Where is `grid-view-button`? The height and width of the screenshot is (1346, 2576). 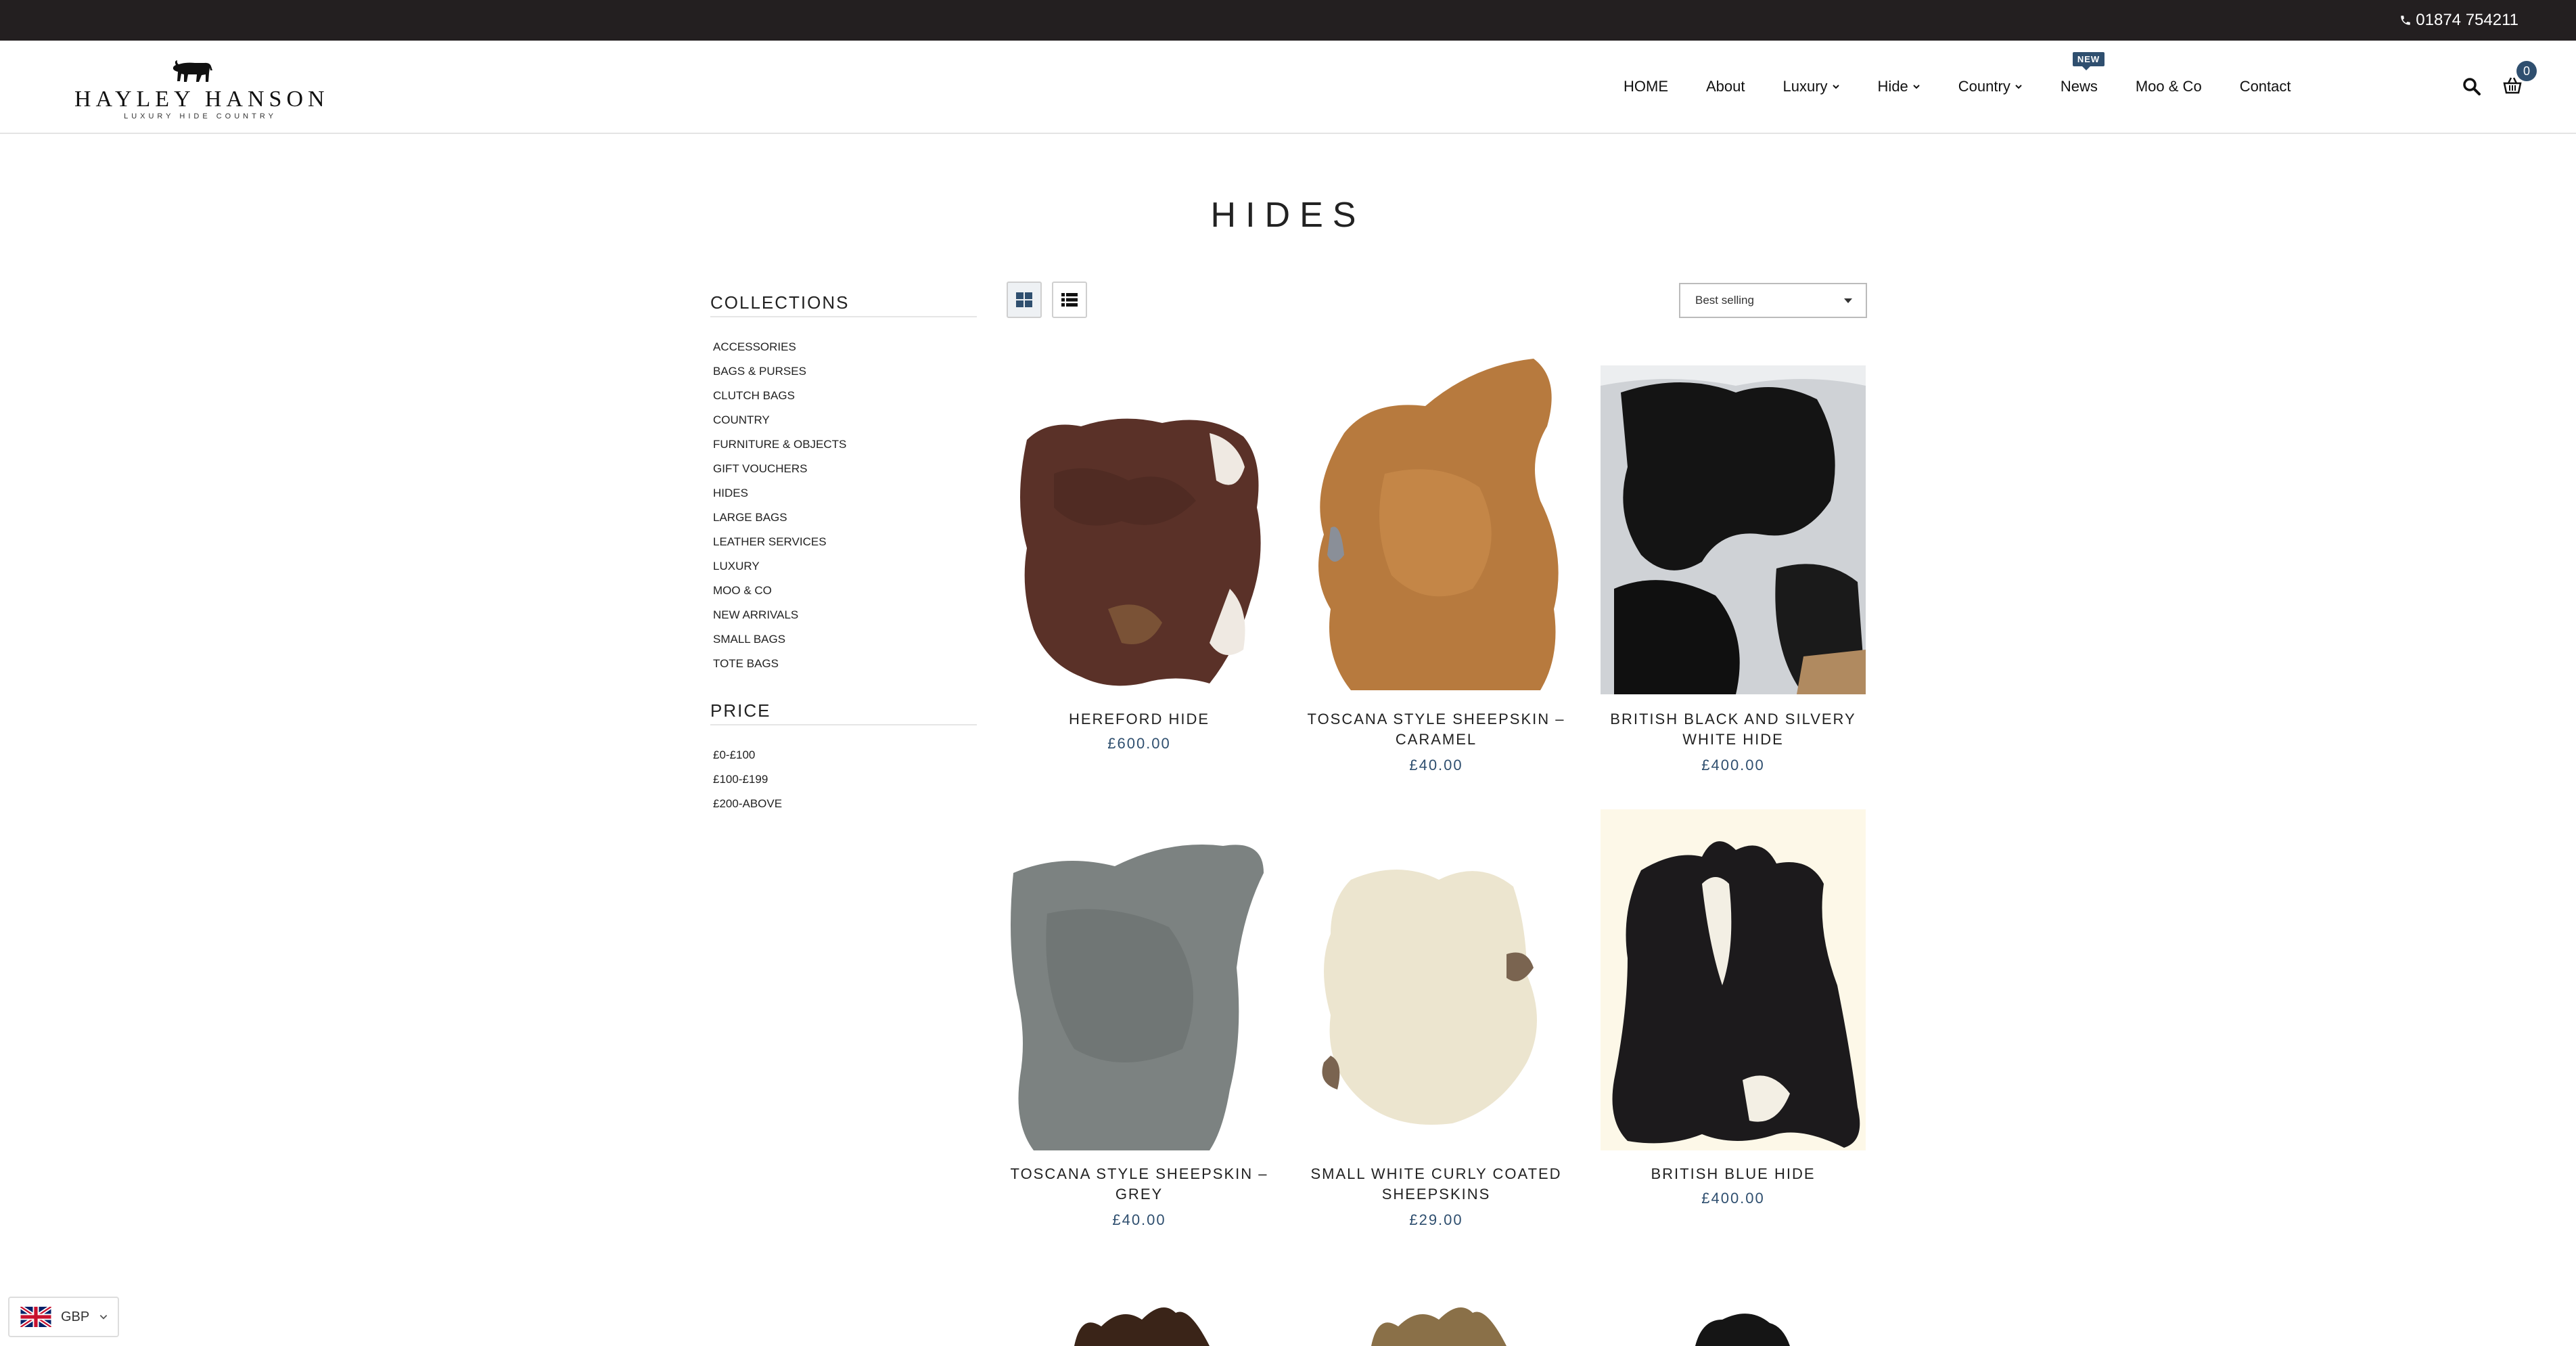
grid-view-button is located at coordinates (1024, 300).